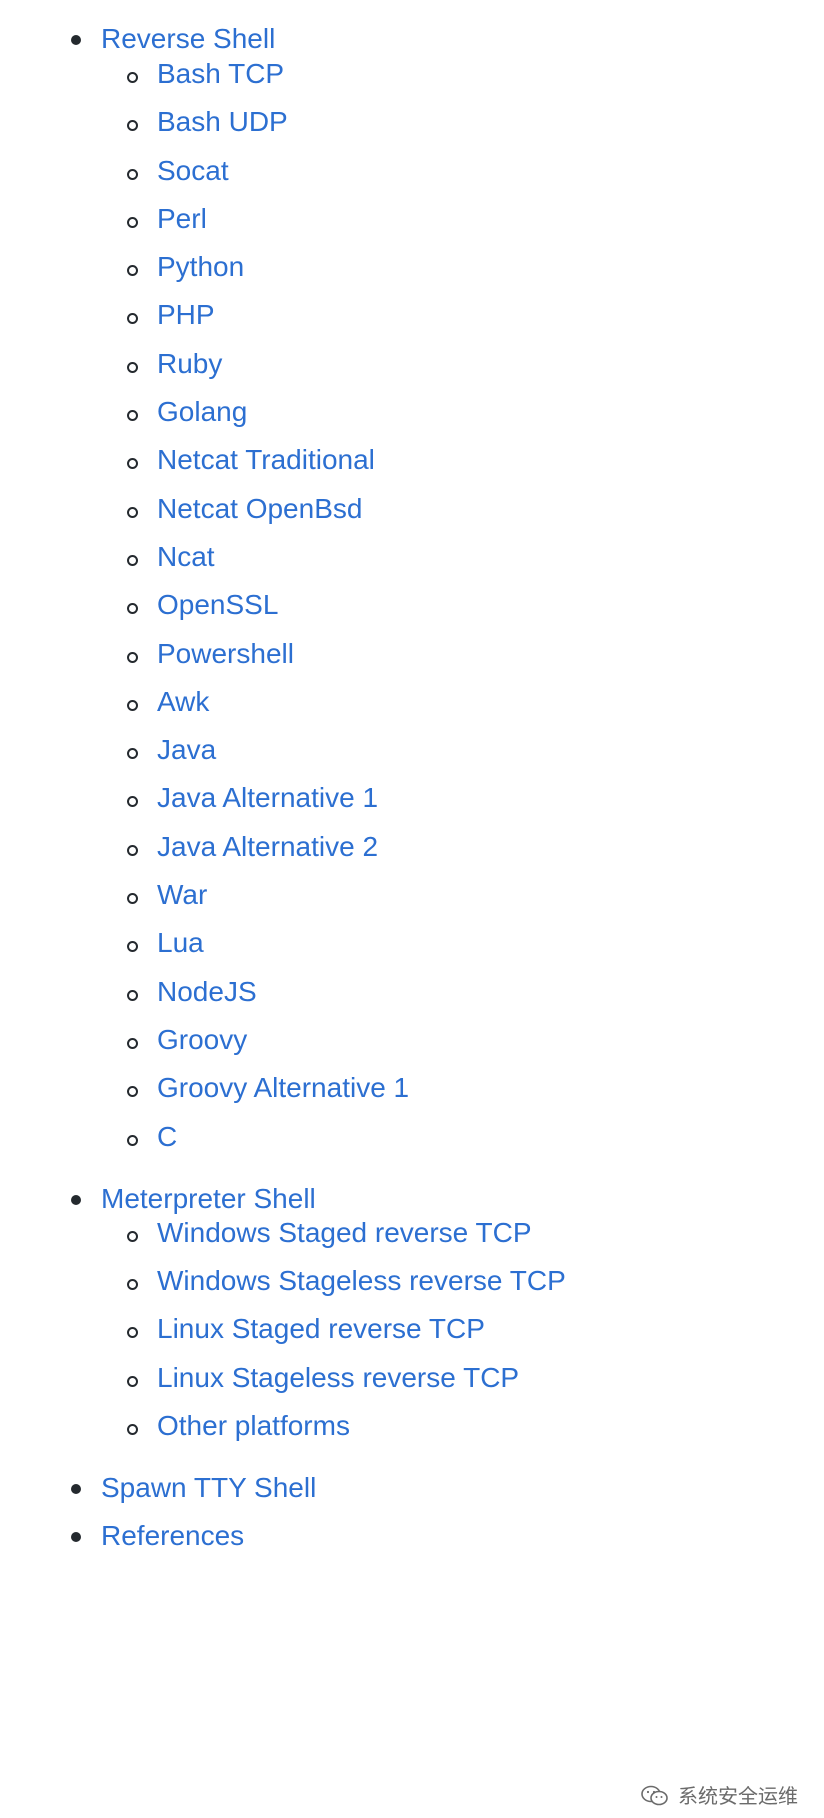  Describe the element at coordinates (188, 39) in the screenshot. I see `toc-section-link: Reverse Shell` at that location.